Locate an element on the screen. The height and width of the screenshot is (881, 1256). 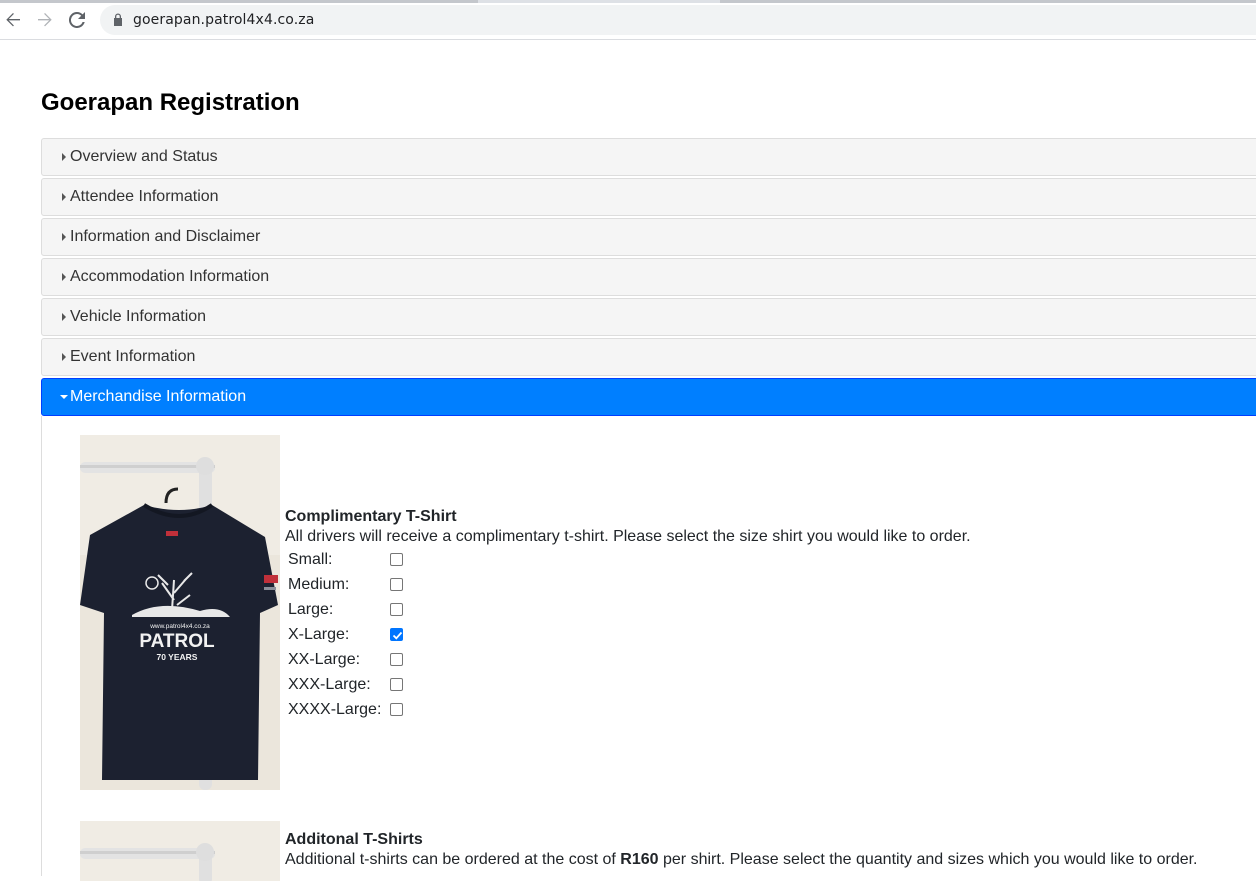
size-label: Large: is located at coordinates (311, 609).